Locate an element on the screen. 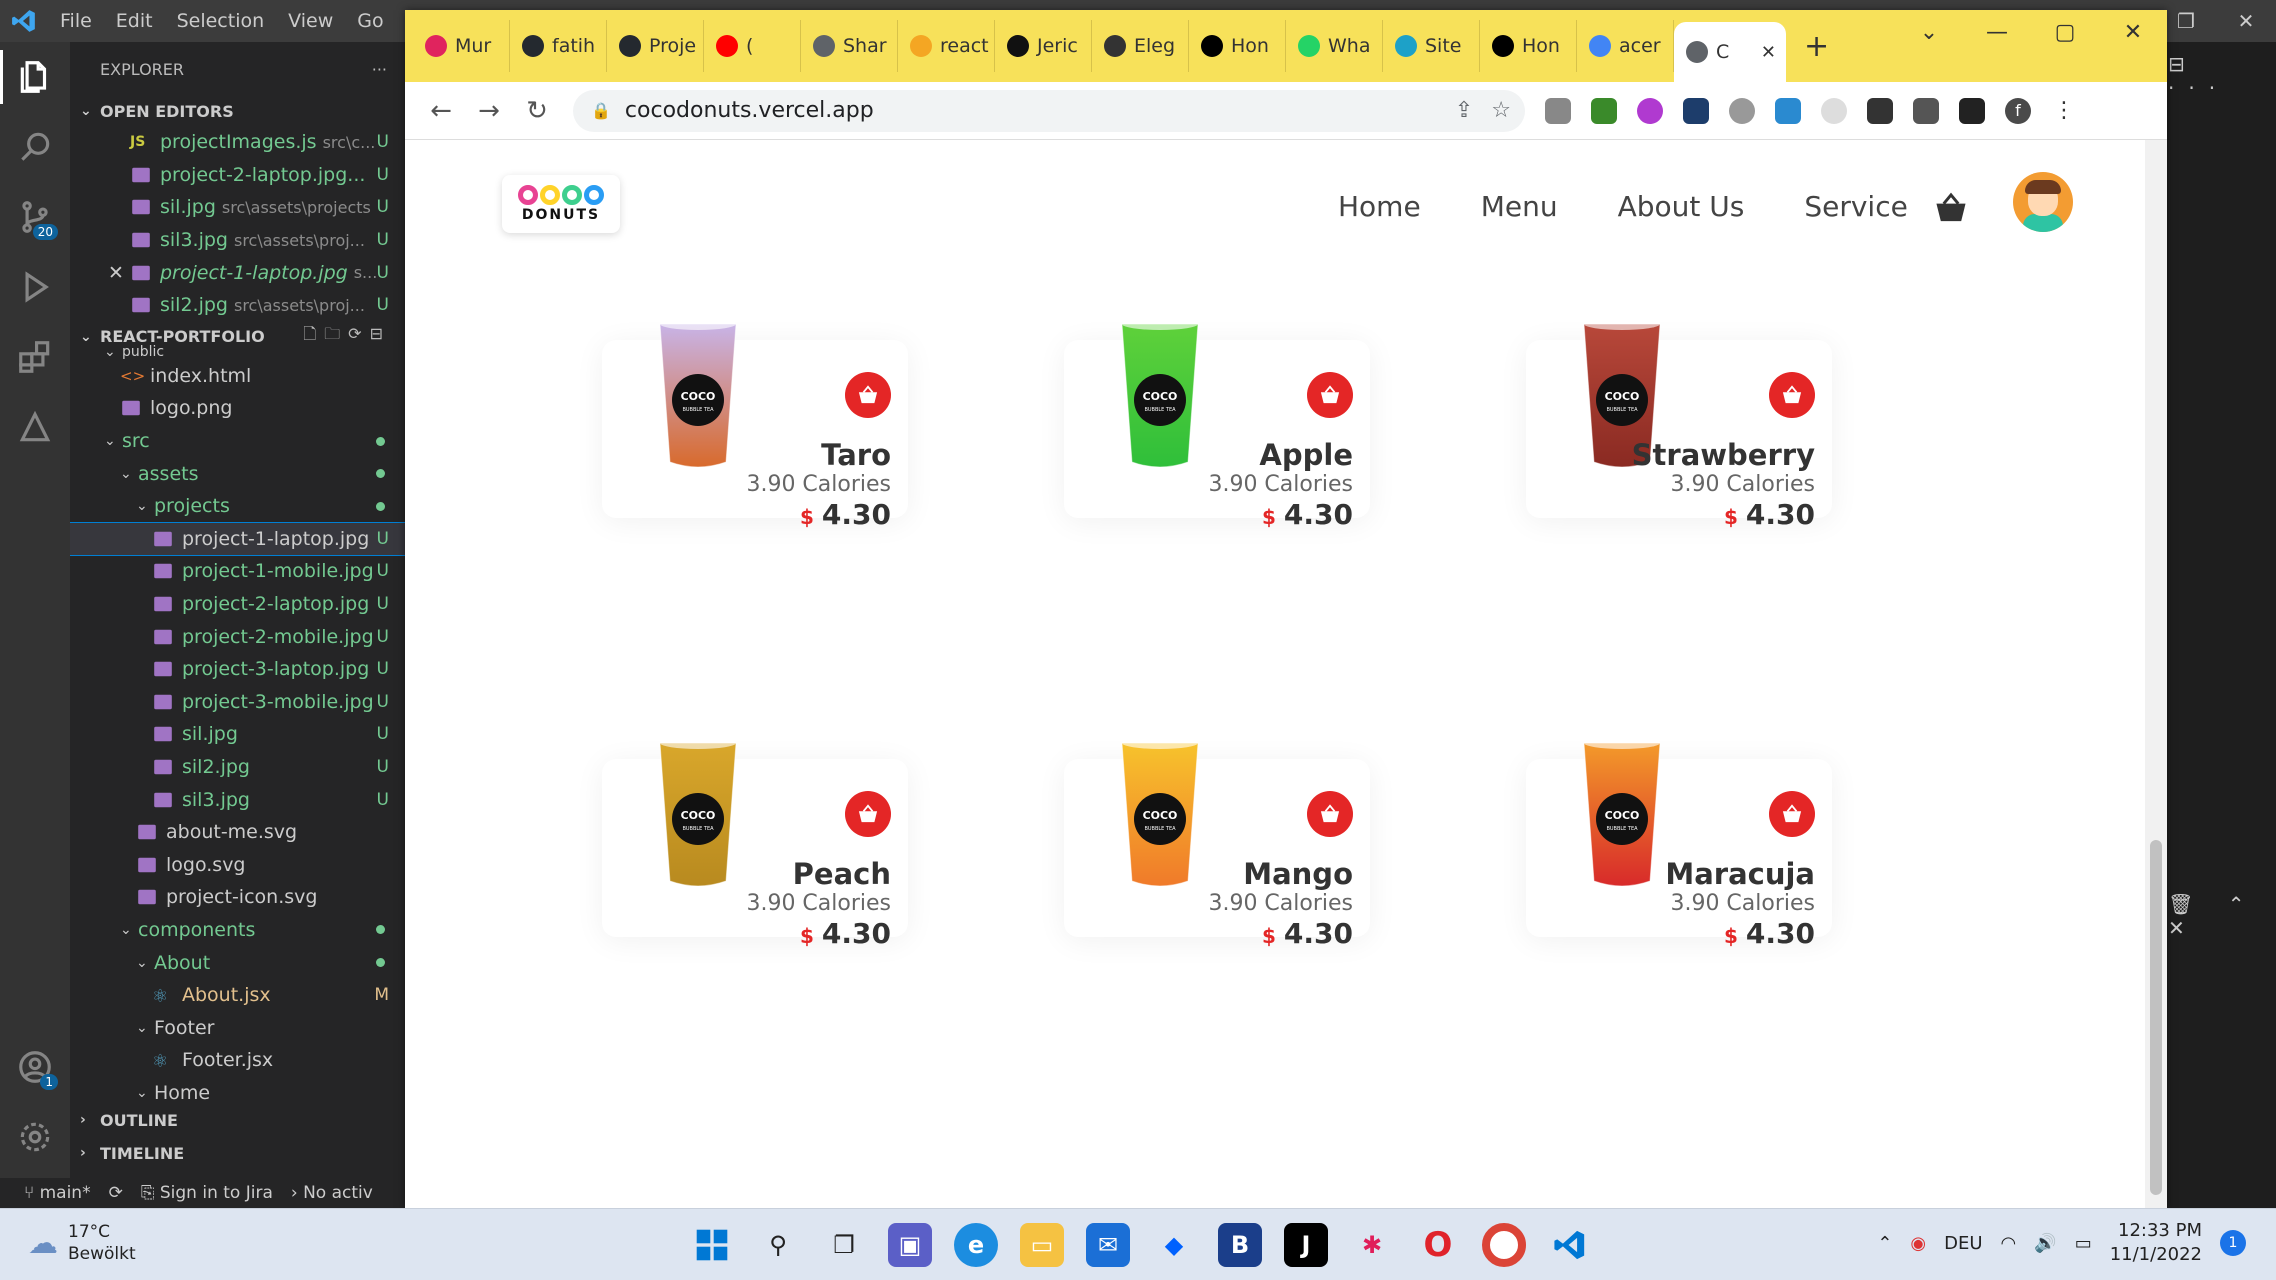  nav-home: Home is located at coordinates (1379, 206).